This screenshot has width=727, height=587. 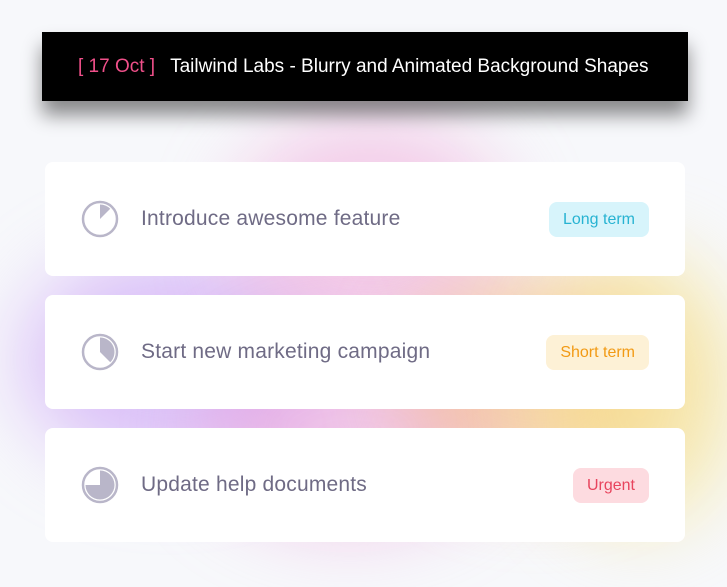 I want to click on status-badge: Short term, so click(x=597, y=352).